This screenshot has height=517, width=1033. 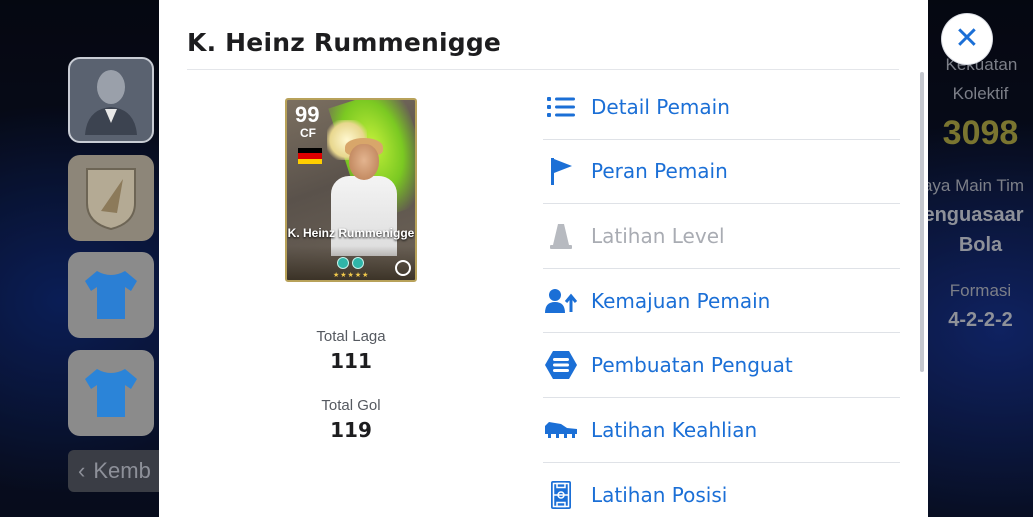 What do you see at coordinates (344, 42) in the screenshot?
I see `player-name-title: K. Heinz Rummenigge` at bounding box center [344, 42].